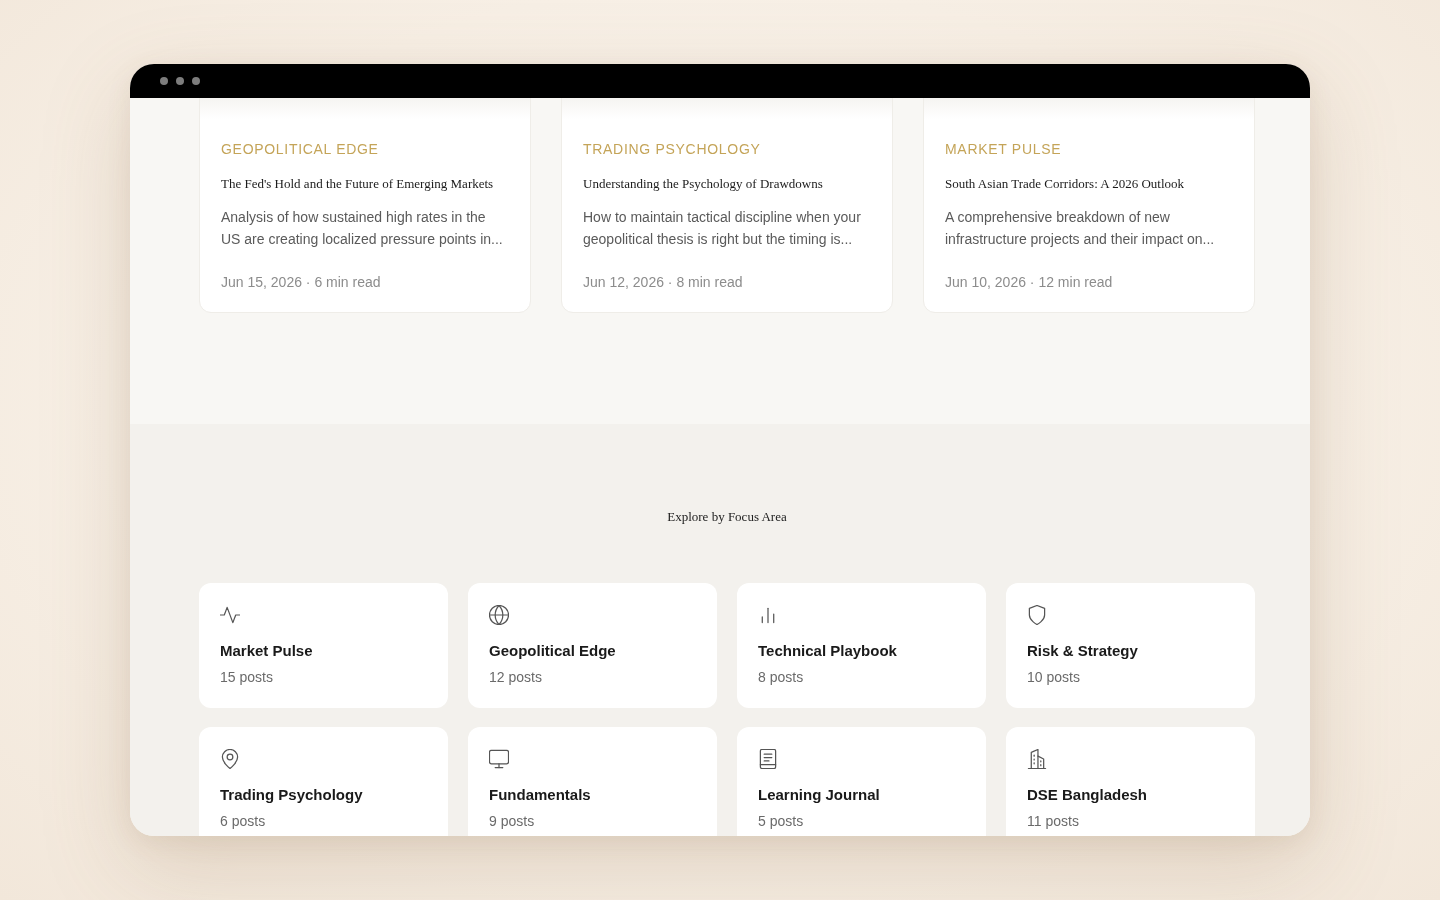 The image size is (1440, 900). Describe the element at coordinates (592, 781) in the screenshot. I see `category-card: Fundamentals 9 posts` at that location.